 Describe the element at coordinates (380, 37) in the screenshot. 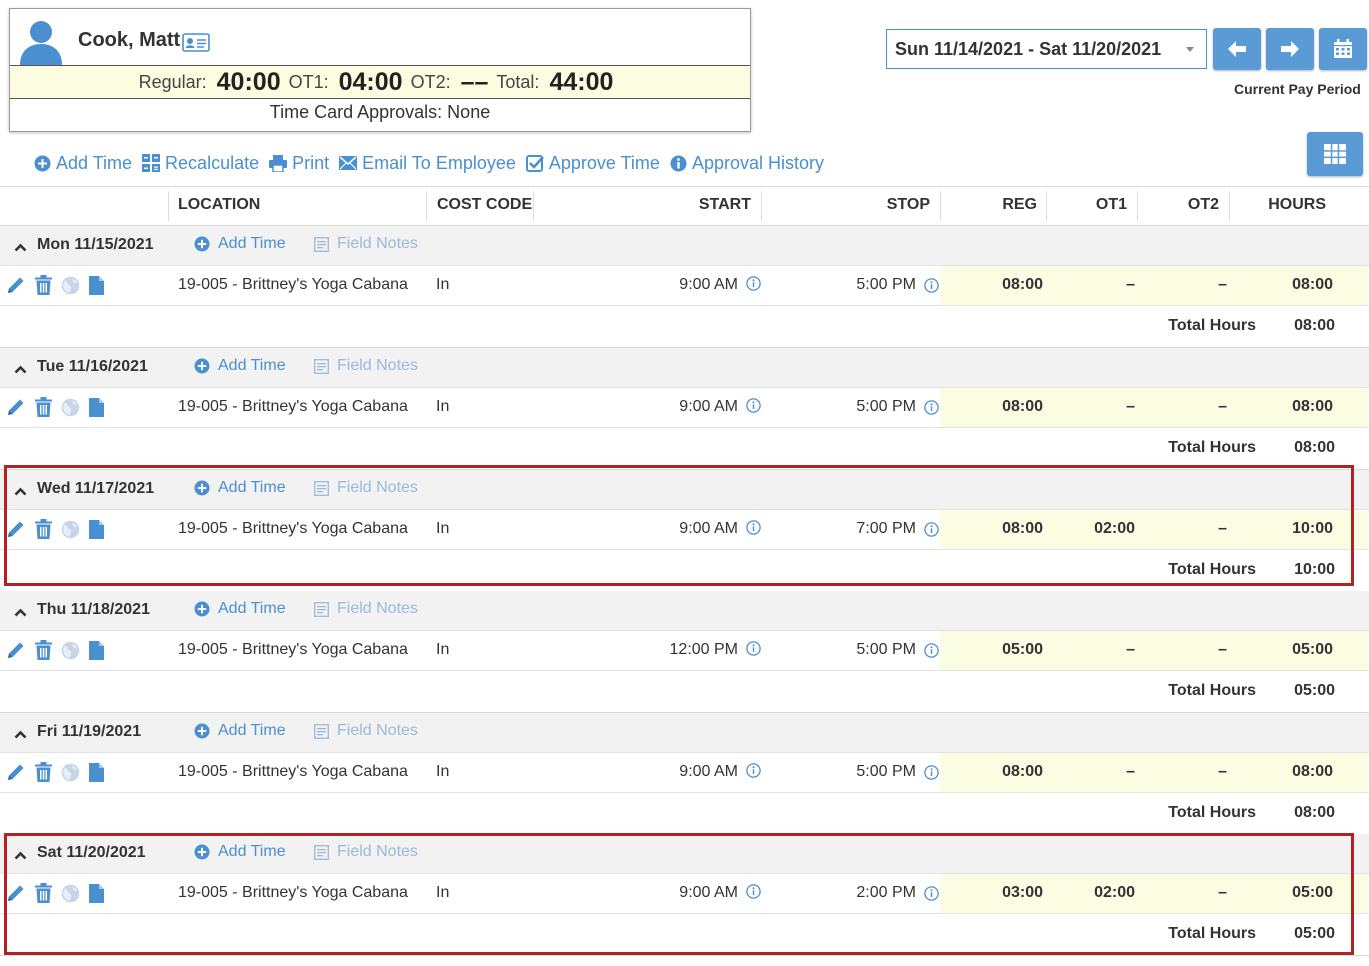

I see `employee-header: Cook, Matt` at that location.